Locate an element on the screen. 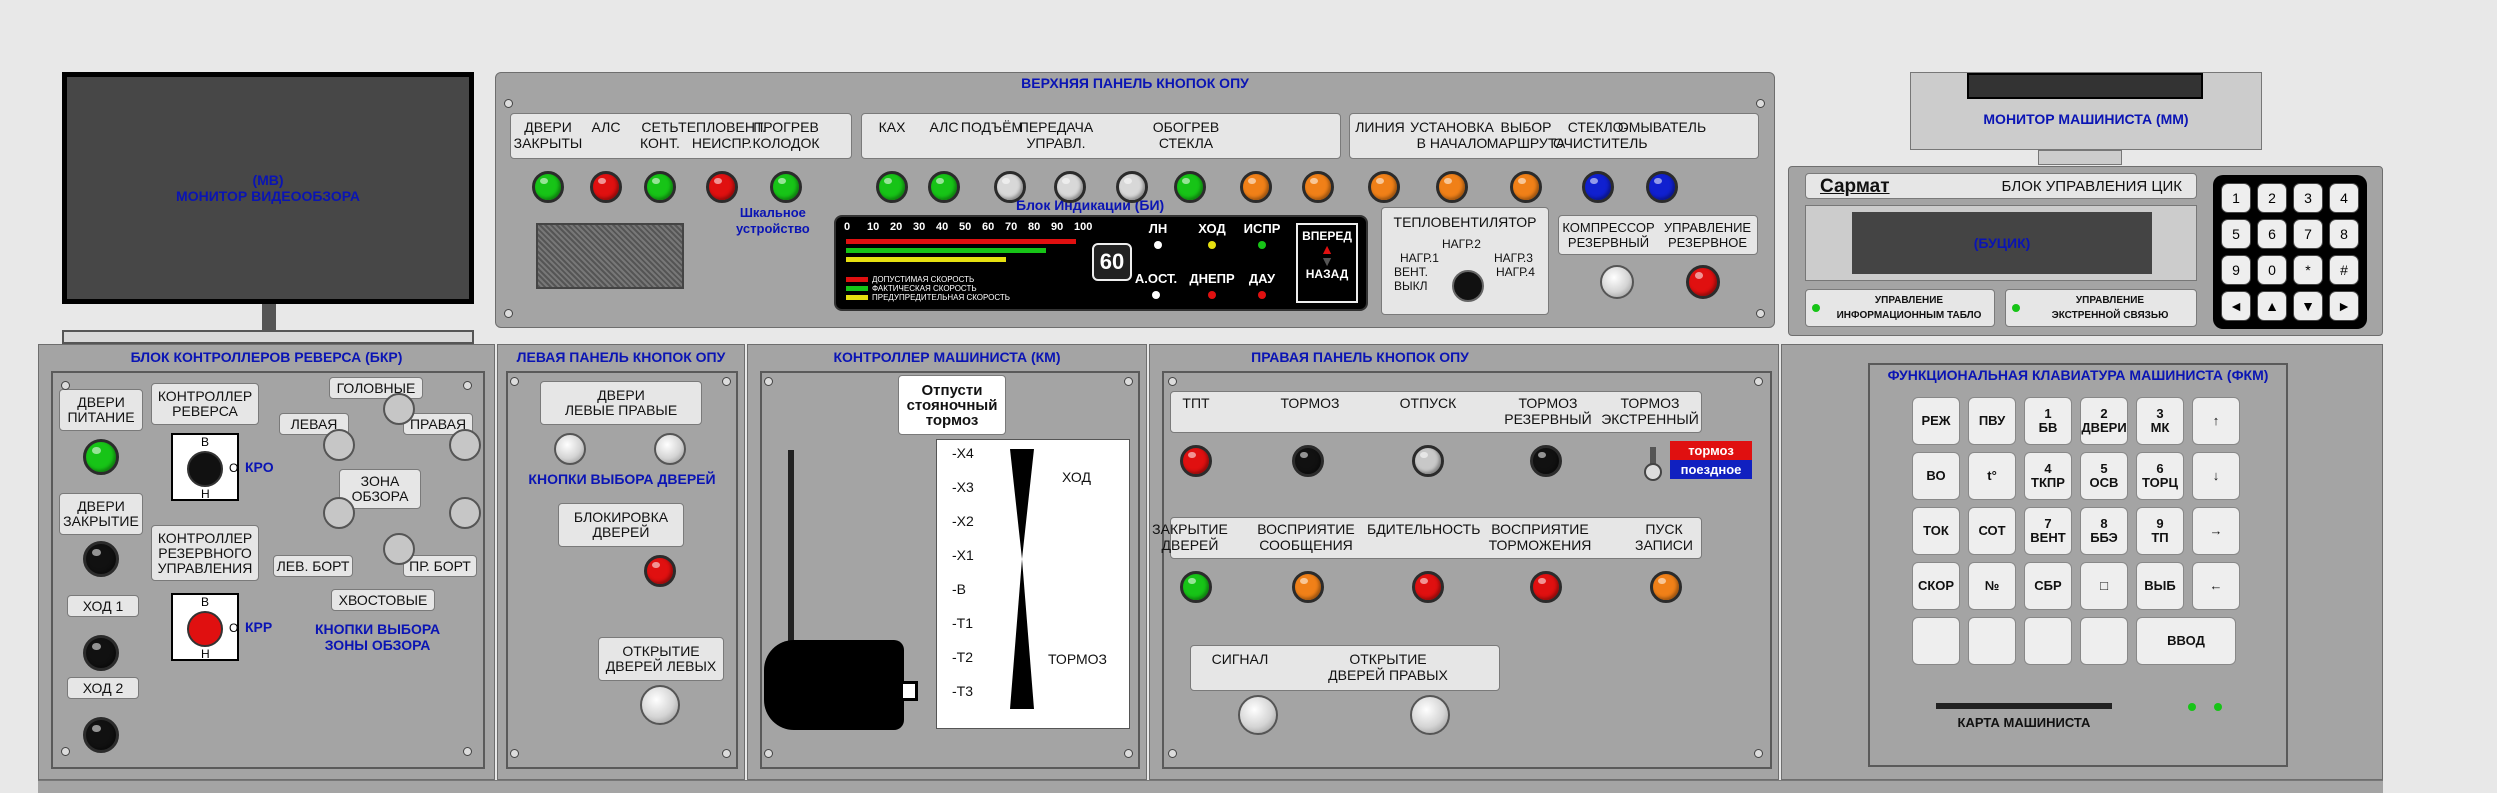 This screenshot has height=793, width=2497. bucik-key-7: 8 is located at coordinates (2344, 234).